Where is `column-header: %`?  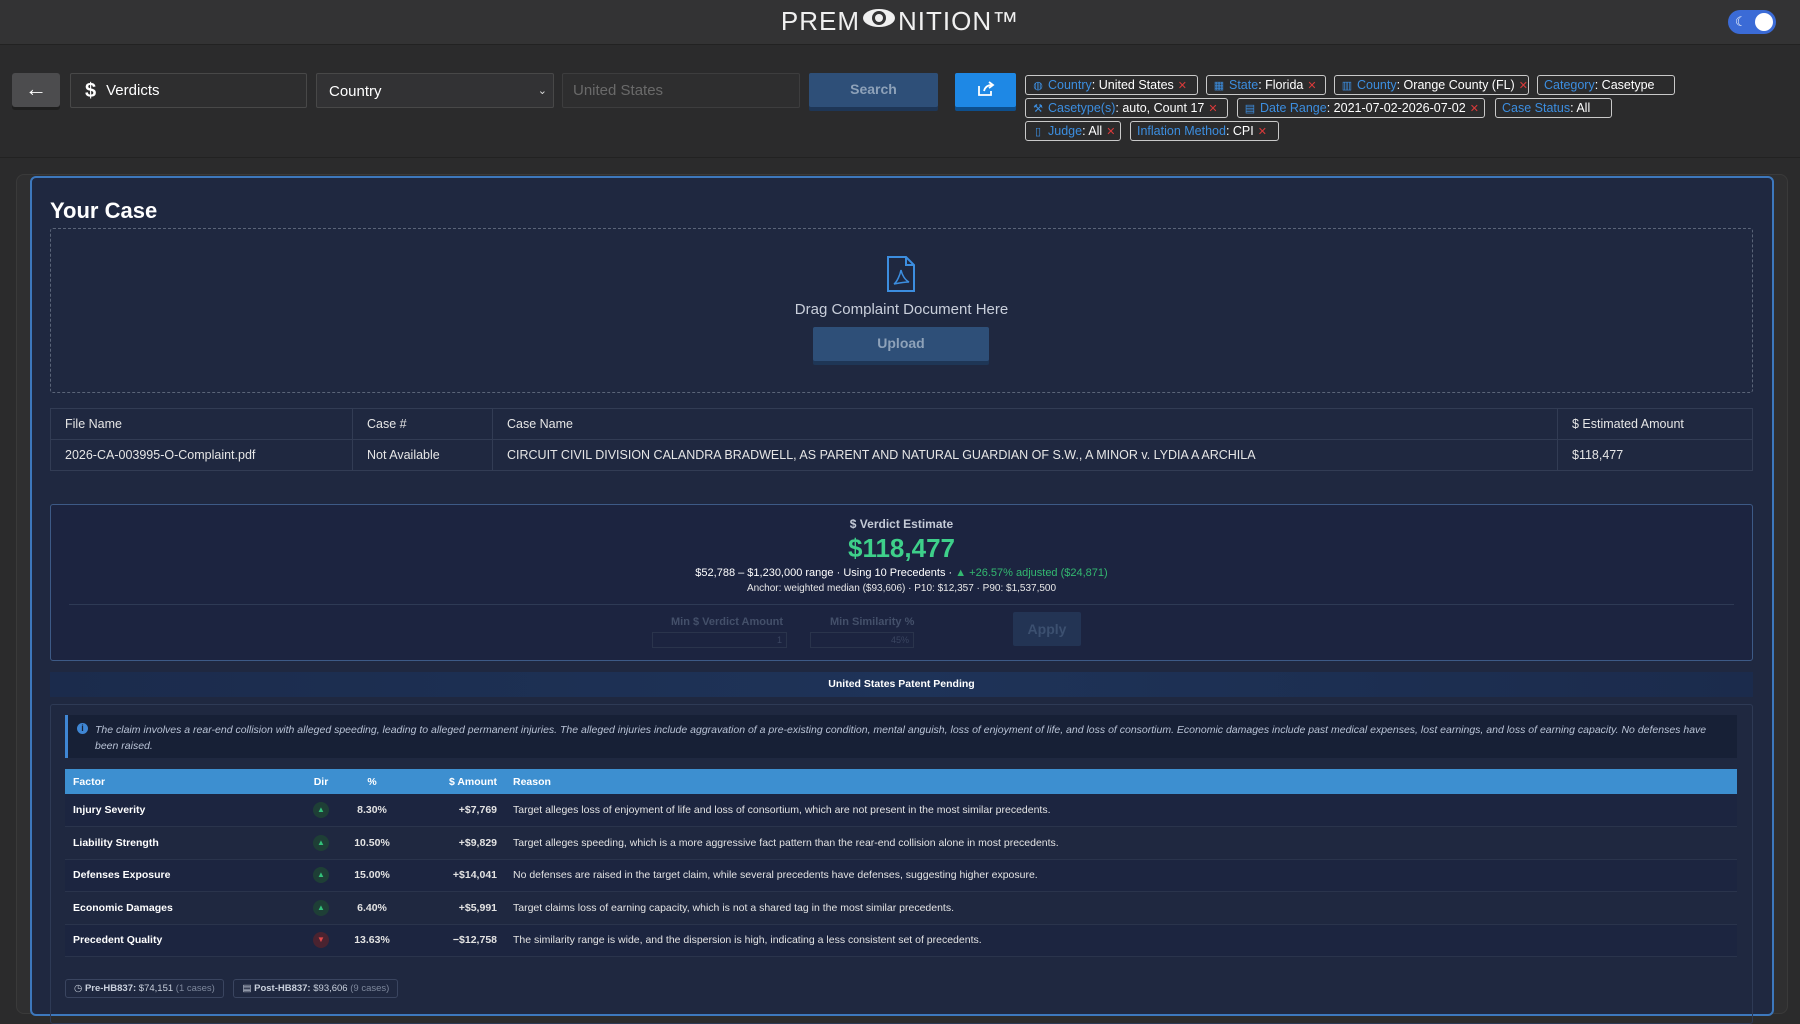
column-header: % is located at coordinates (372, 781).